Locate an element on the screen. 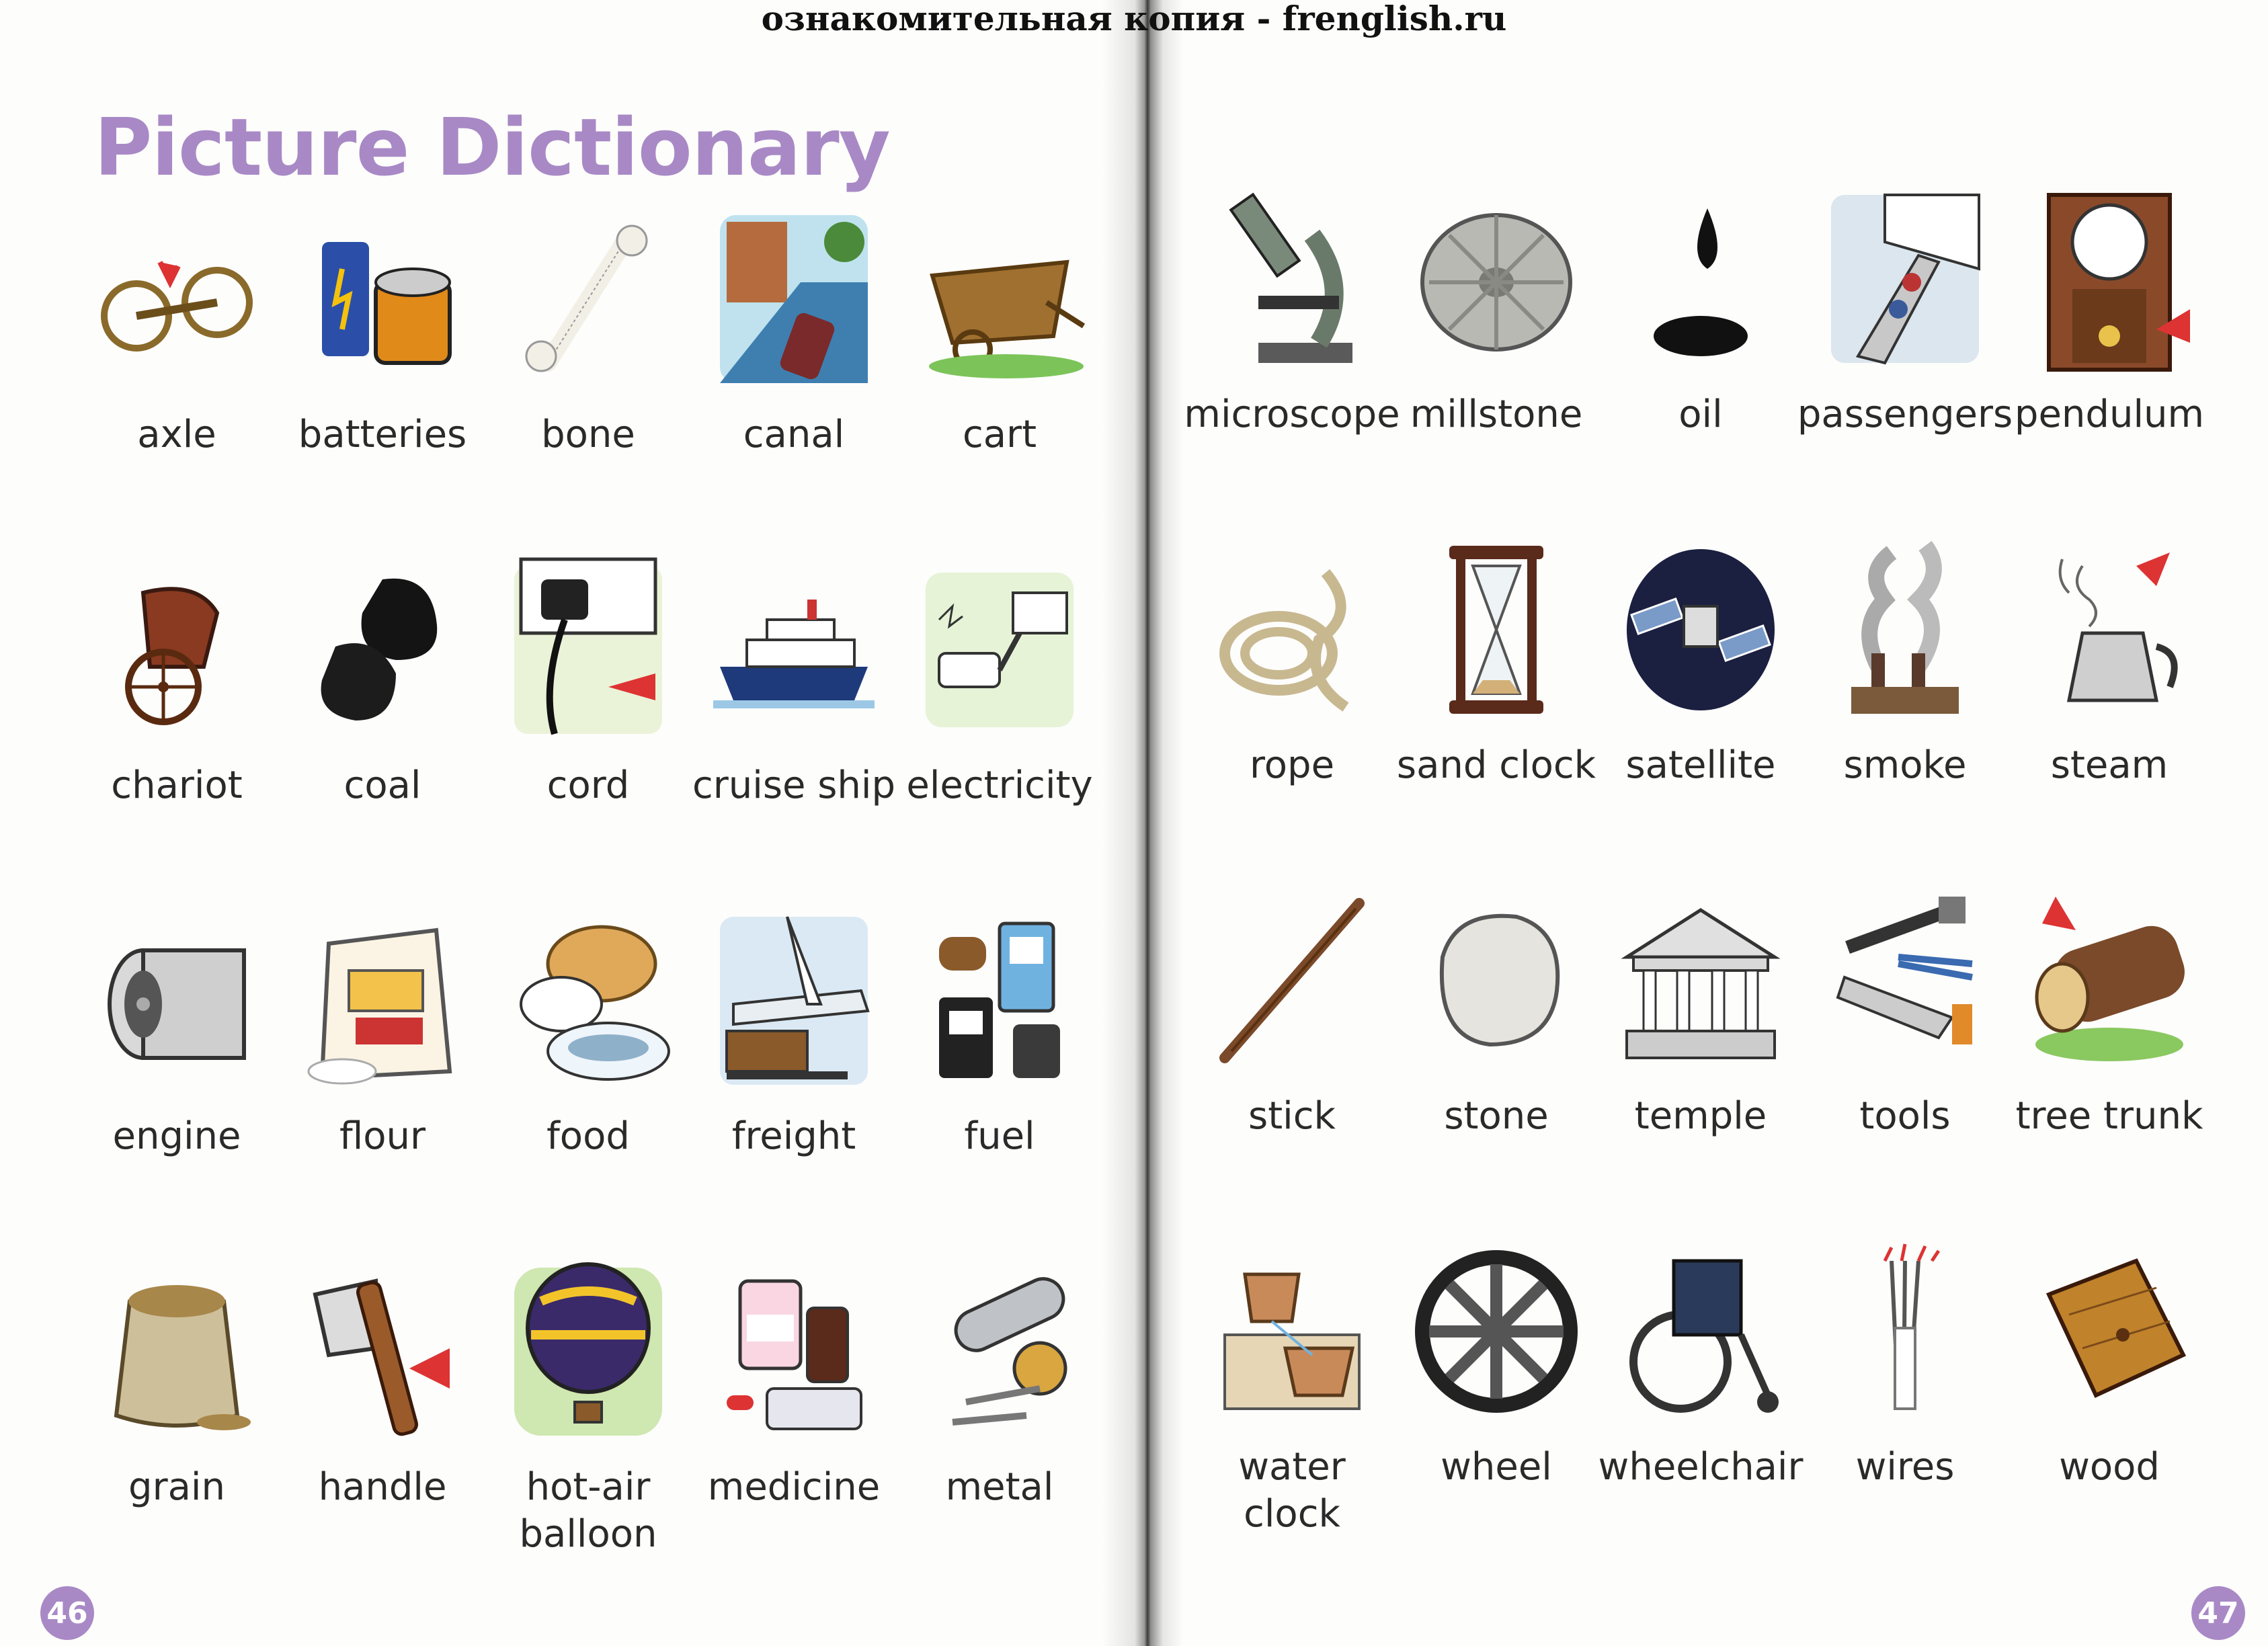 The height and width of the screenshot is (1646, 2268). entry-word-tree-trunk: tree trunk is located at coordinates (2109, 1116).